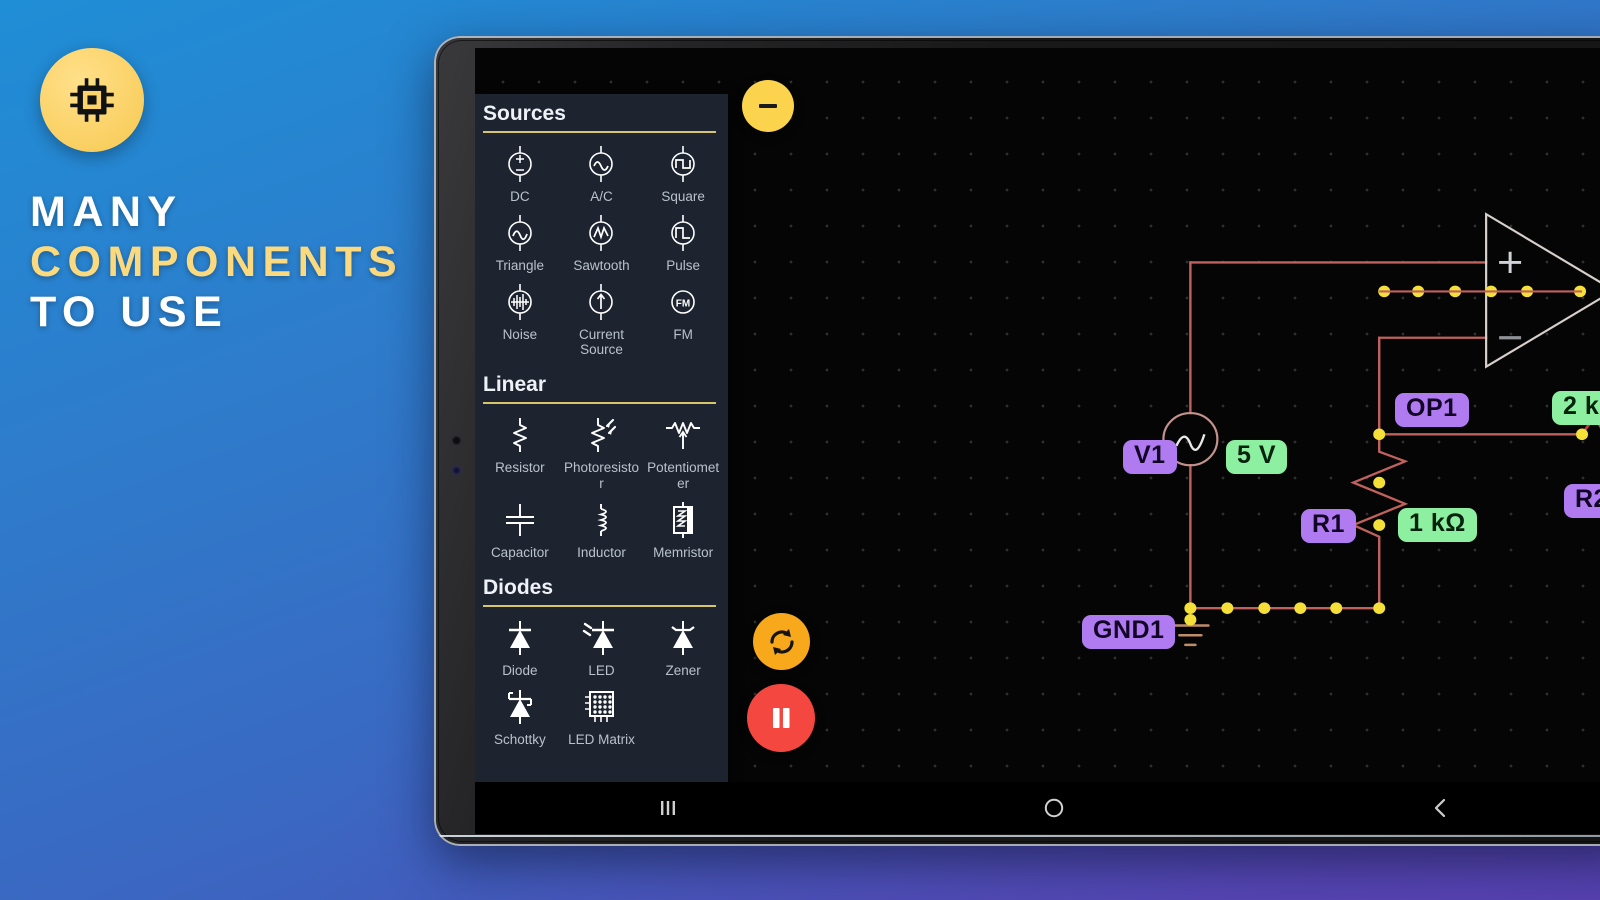  What do you see at coordinates (520, 647) in the screenshot?
I see `palette-item-diode: Diode` at bounding box center [520, 647].